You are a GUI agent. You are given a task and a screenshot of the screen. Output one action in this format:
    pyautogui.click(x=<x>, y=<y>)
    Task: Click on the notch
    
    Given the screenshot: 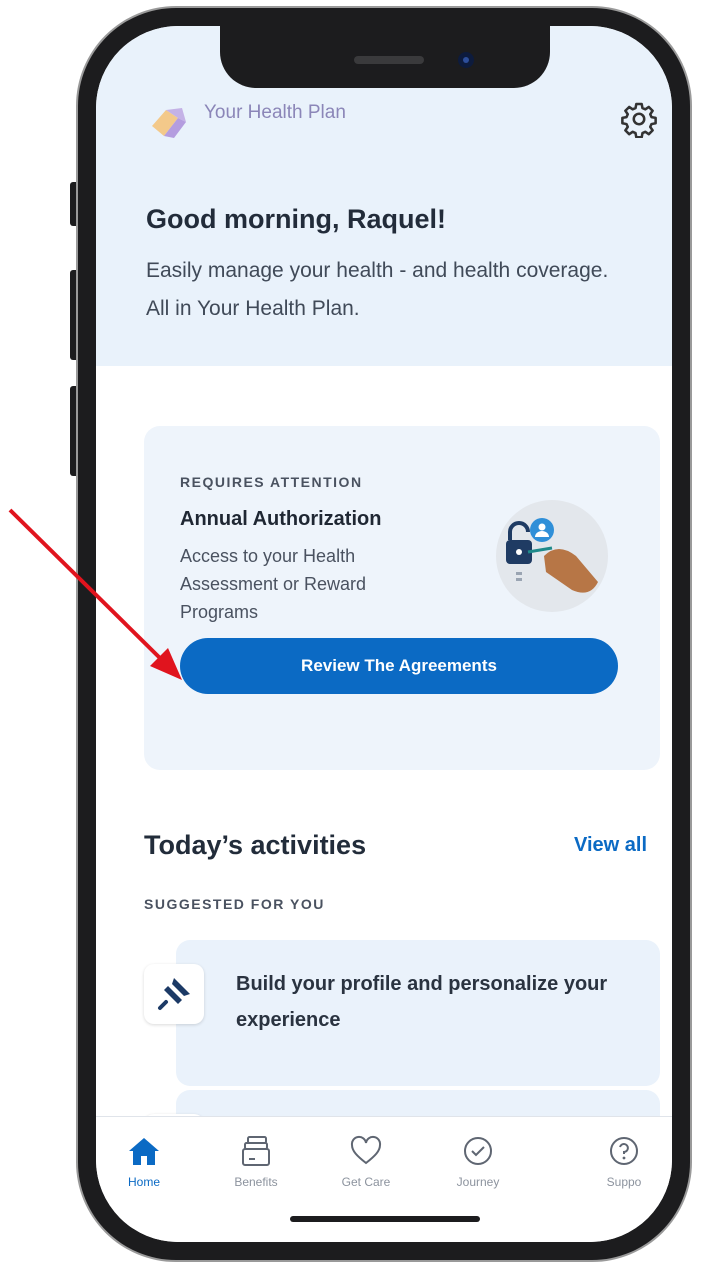 What is the action you would take?
    pyautogui.click(x=385, y=57)
    